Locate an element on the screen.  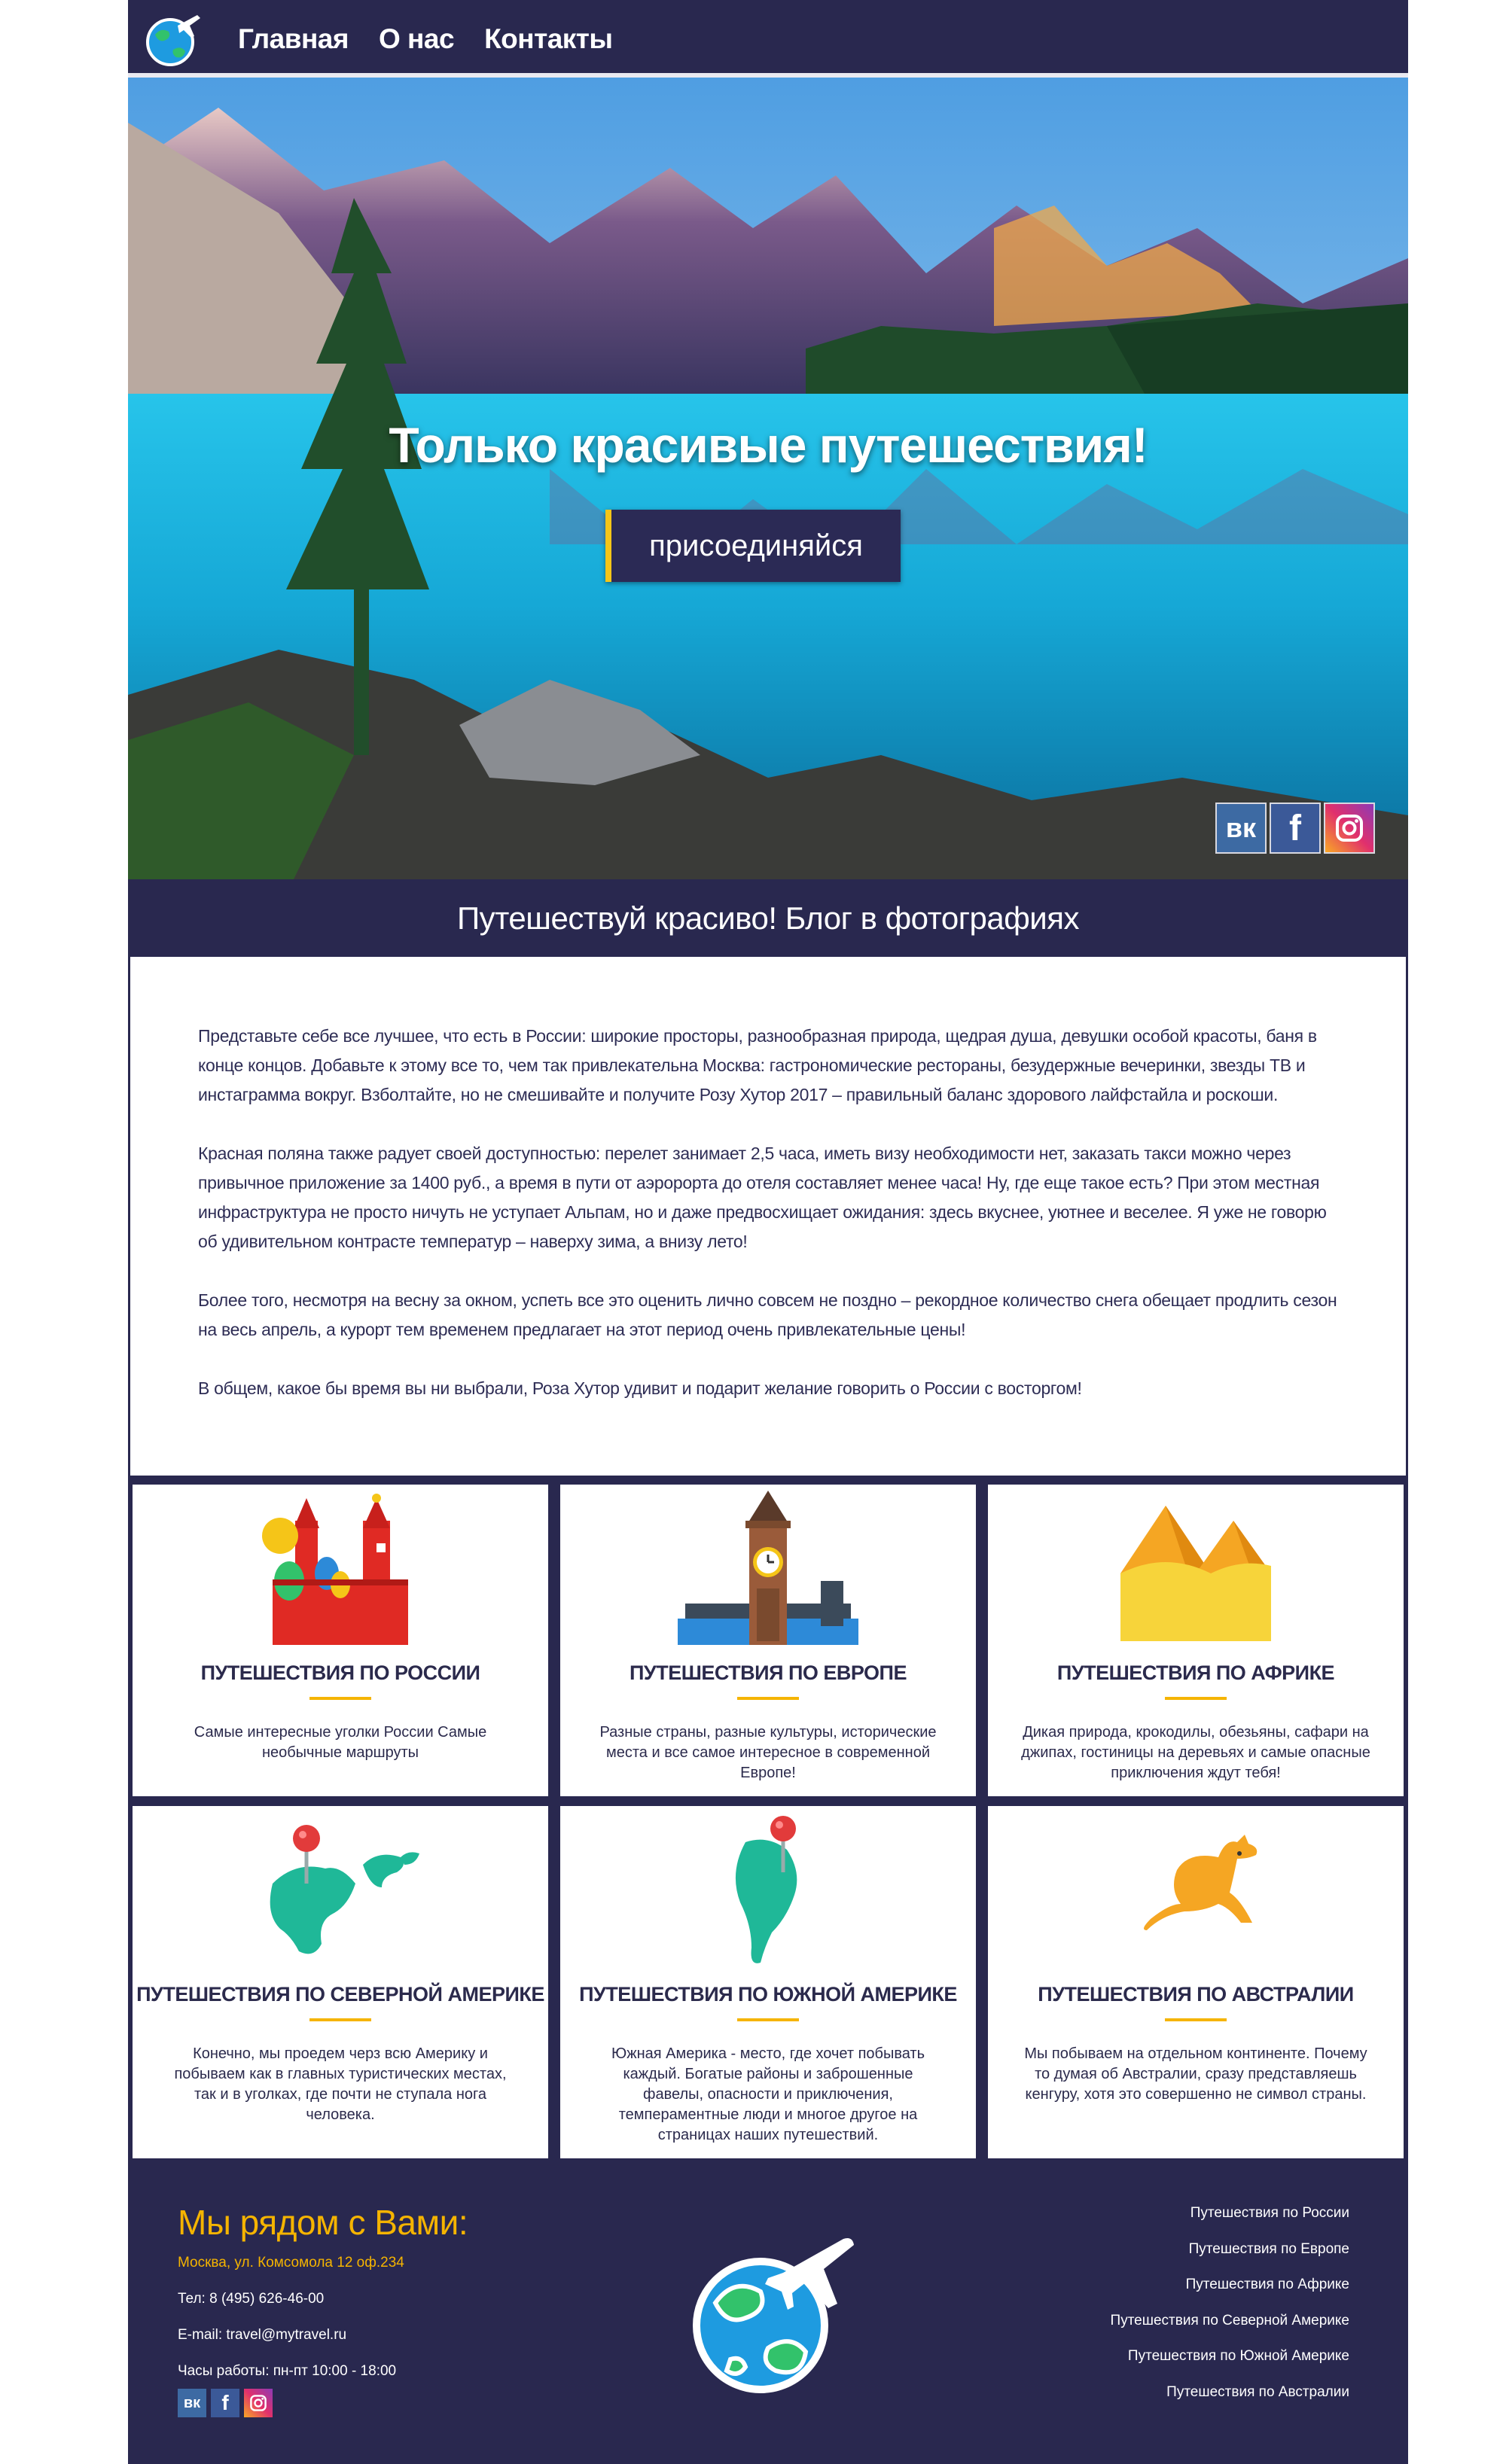
footer-phone: Тел: 8 (495) 626-46-00 is located at coordinates (251, 2299).